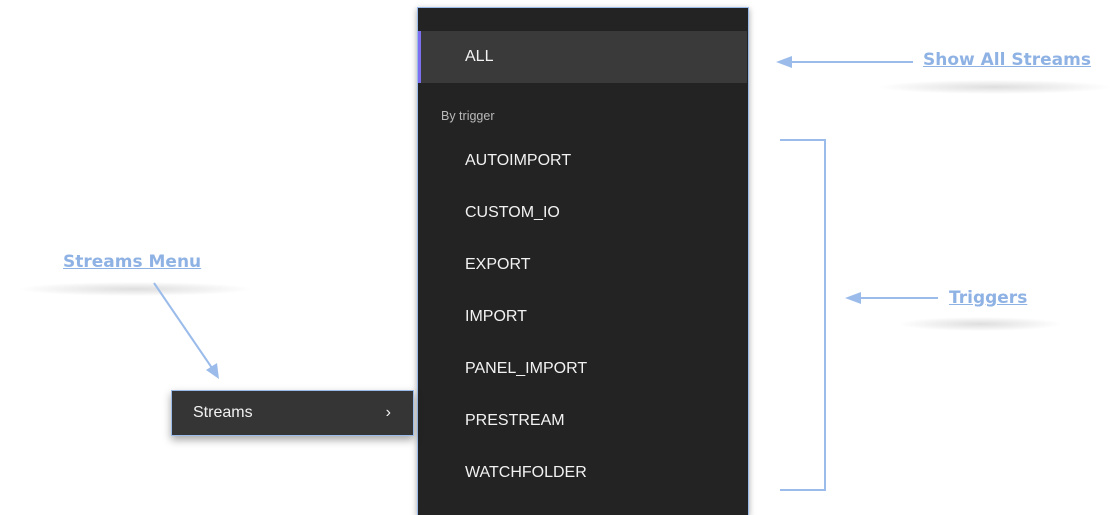 This screenshot has width=1120, height=515. What do you see at coordinates (292, 413) in the screenshot?
I see `streams-menu-item: Streams ›` at bounding box center [292, 413].